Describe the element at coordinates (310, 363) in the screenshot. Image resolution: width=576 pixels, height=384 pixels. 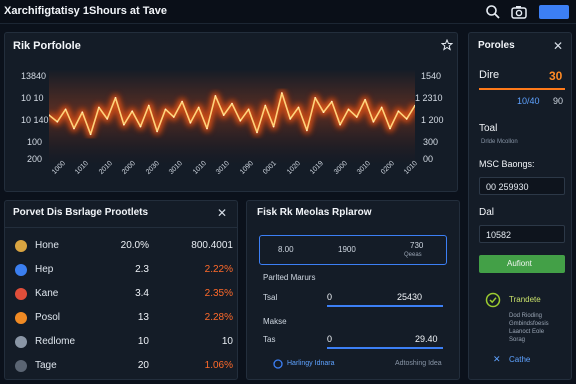
I see `footer-left-link: Harlingy Idnara` at that location.